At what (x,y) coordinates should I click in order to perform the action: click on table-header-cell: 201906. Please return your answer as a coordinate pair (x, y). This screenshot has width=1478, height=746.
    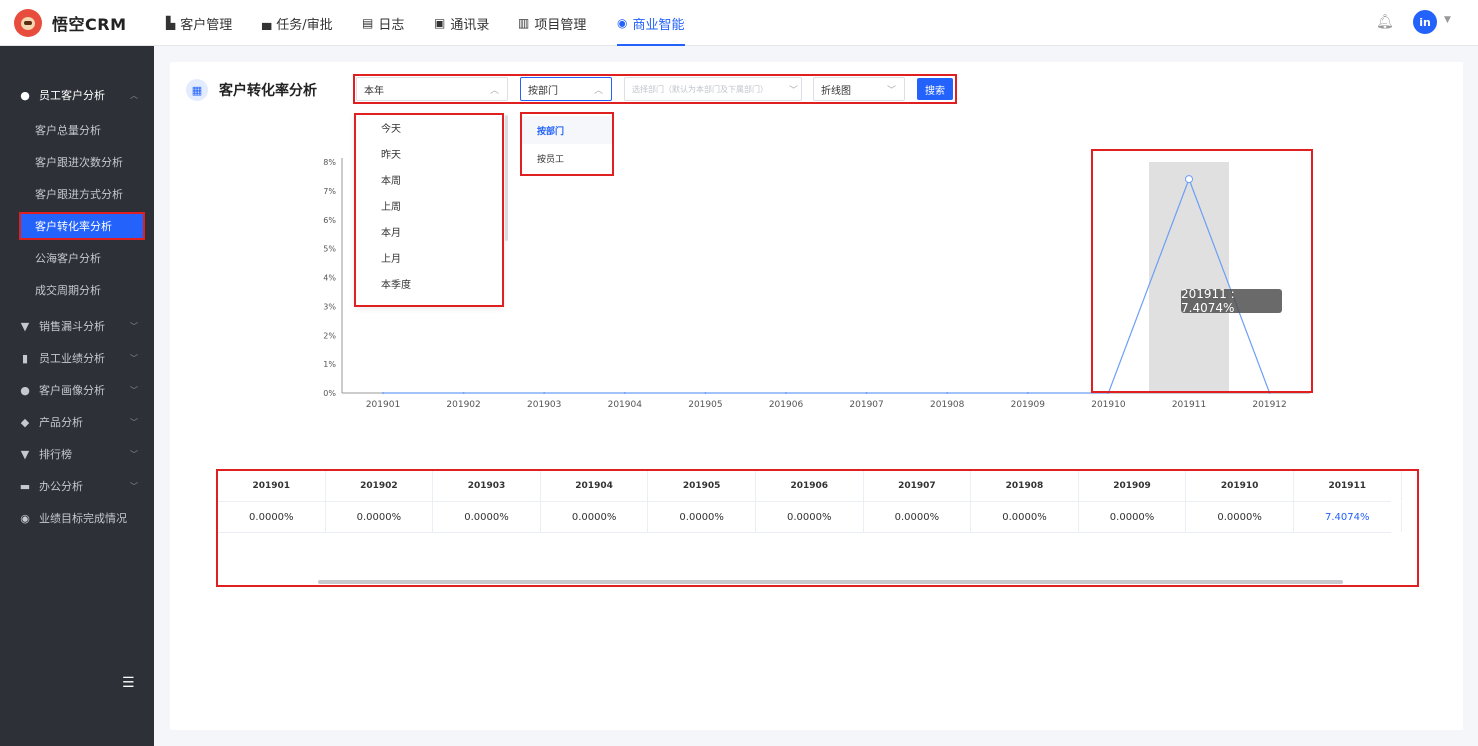
    Looking at the image, I should click on (810, 486).